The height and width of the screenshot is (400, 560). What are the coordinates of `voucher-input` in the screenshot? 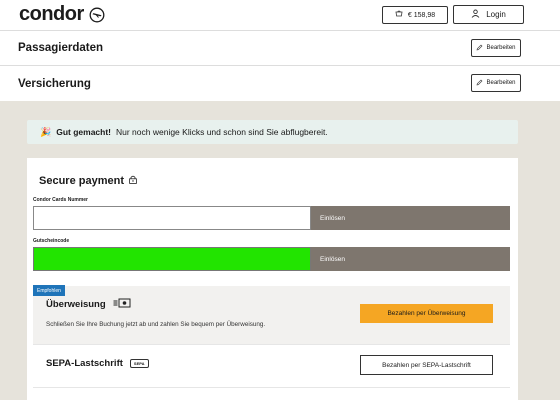 It's located at (172, 259).